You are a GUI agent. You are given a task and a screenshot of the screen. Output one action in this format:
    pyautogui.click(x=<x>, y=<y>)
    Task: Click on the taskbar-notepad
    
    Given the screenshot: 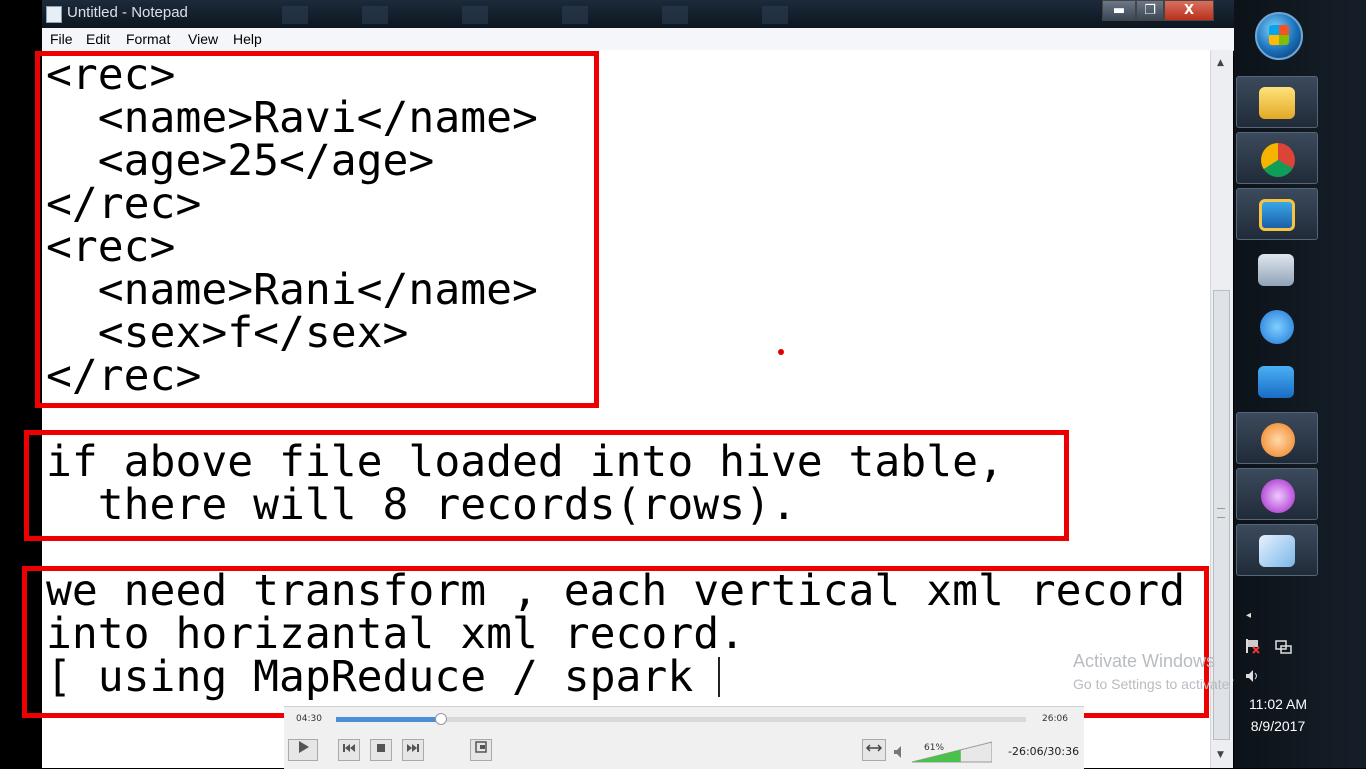 What is the action you would take?
    pyautogui.click(x=1277, y=550)
    